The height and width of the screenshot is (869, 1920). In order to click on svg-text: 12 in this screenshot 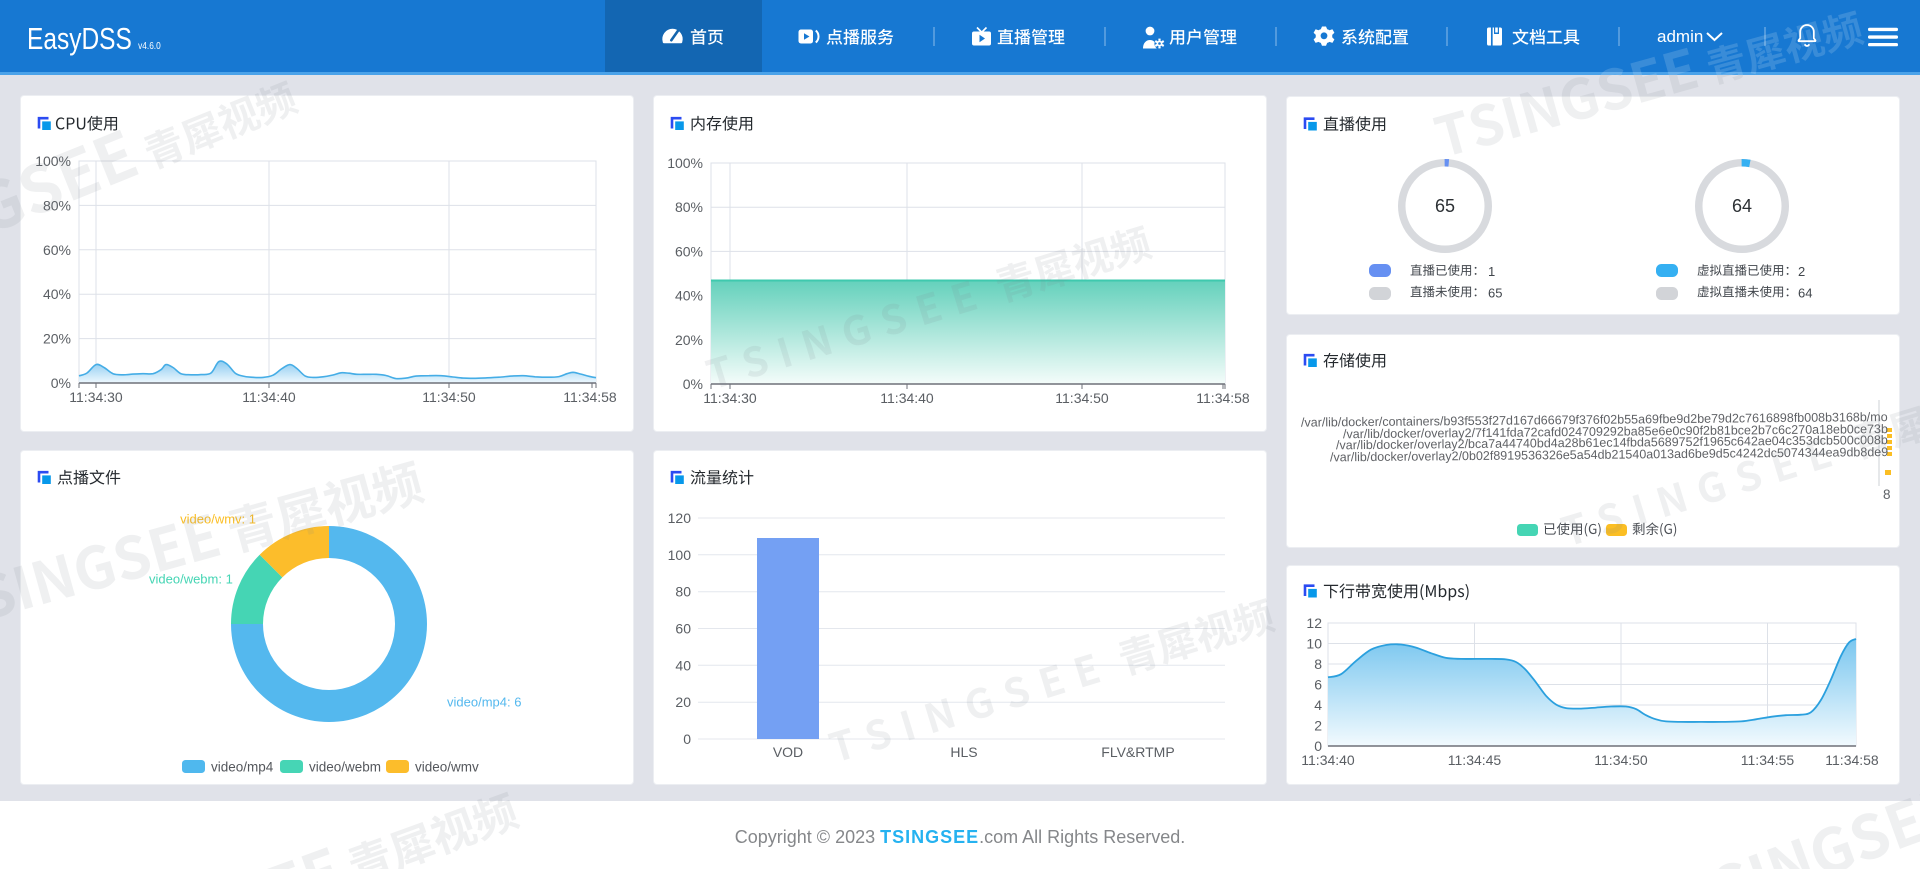, I will do `click(1314, 623)`.